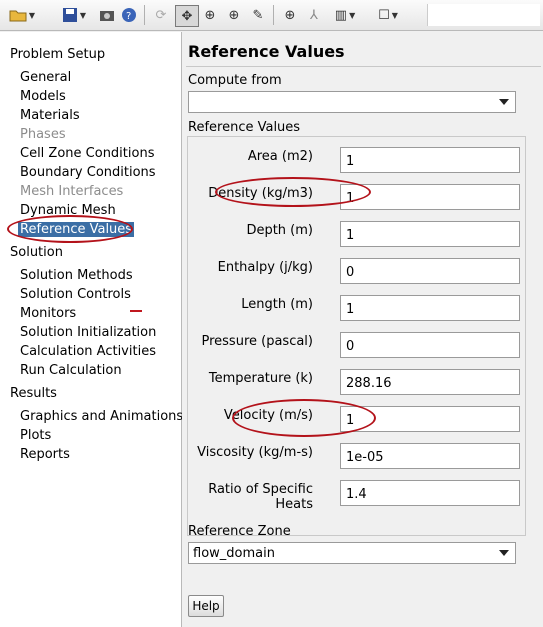 This screenshot has width=543, height=627. Describe the element at coordinates (265, 267) in the screenshot. I see `enthalpy-label: Enthalpy (j/kg)` at that location.